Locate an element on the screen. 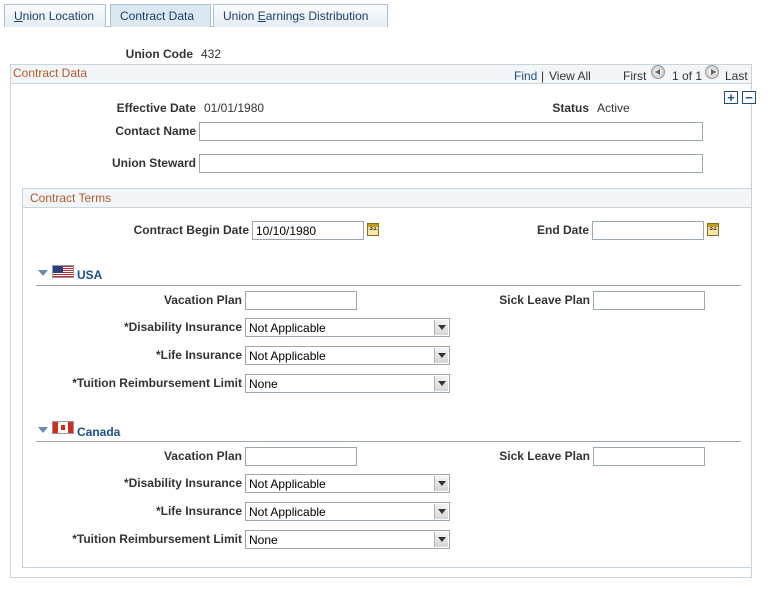  usa-sick-leave-plan-input is located at coordinates (649, 300).